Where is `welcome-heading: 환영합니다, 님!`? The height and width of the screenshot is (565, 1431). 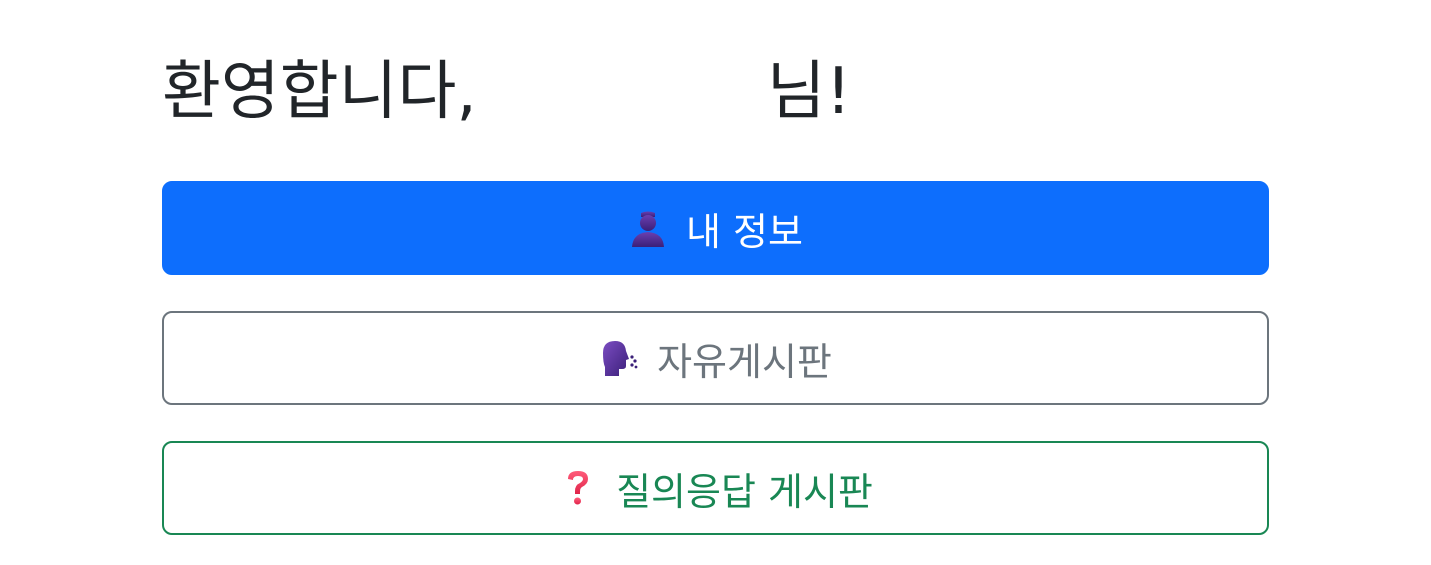
welcome-heading: 환영합니다, 님! is located at coordinates (506, 92).